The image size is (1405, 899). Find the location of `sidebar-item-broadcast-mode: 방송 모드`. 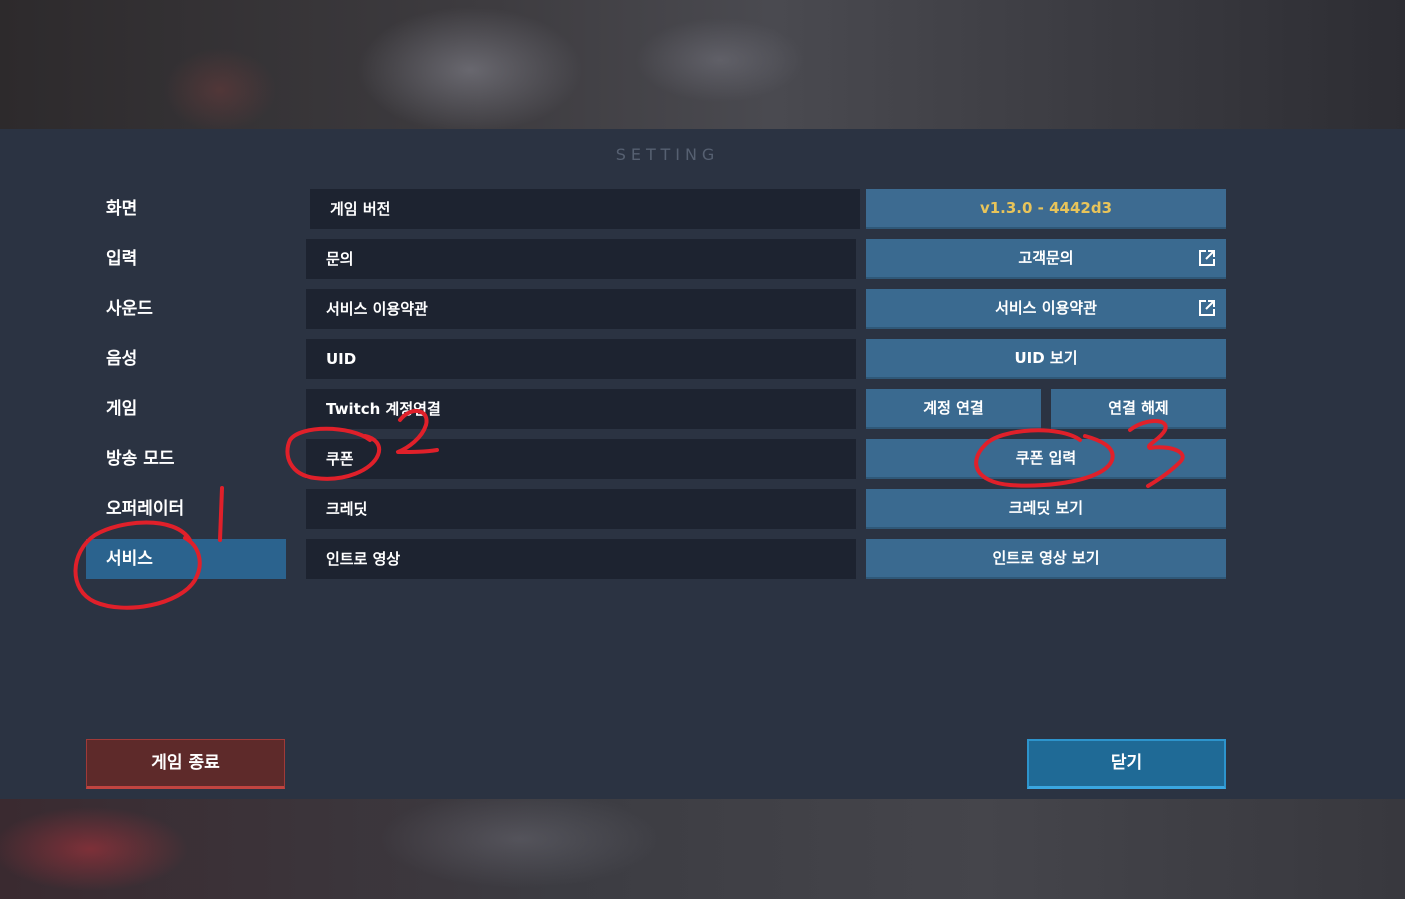

sidebar-item-broadcast-mode: 방송 모드 is located at coordinates (186, 459).